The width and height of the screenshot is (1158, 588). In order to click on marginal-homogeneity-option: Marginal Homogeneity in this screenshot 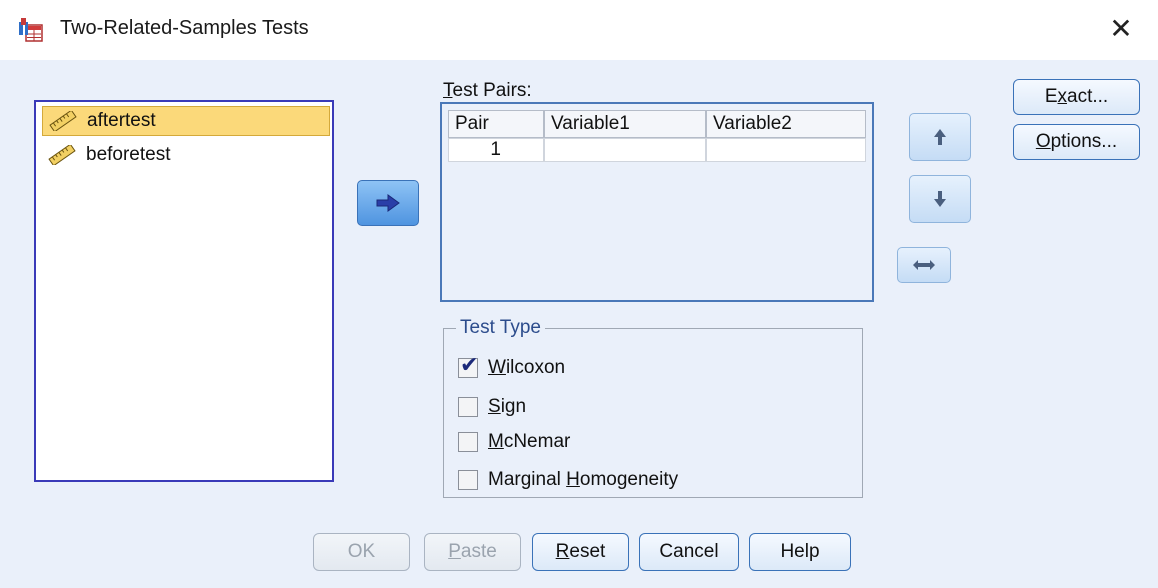, I will do `click(568, 480)`.